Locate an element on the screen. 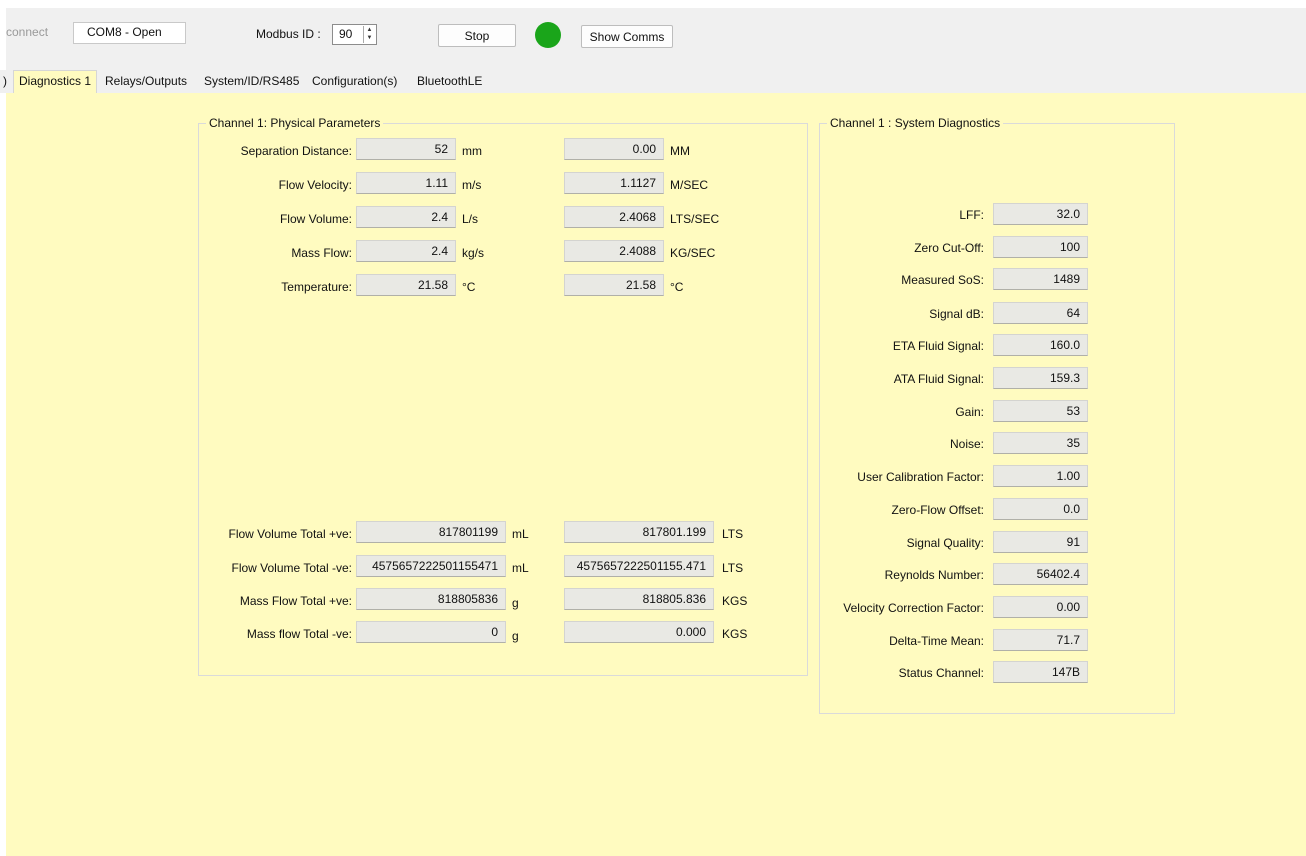  measured-sos-label: Measured SoS: is located at coordinates (942, 280).